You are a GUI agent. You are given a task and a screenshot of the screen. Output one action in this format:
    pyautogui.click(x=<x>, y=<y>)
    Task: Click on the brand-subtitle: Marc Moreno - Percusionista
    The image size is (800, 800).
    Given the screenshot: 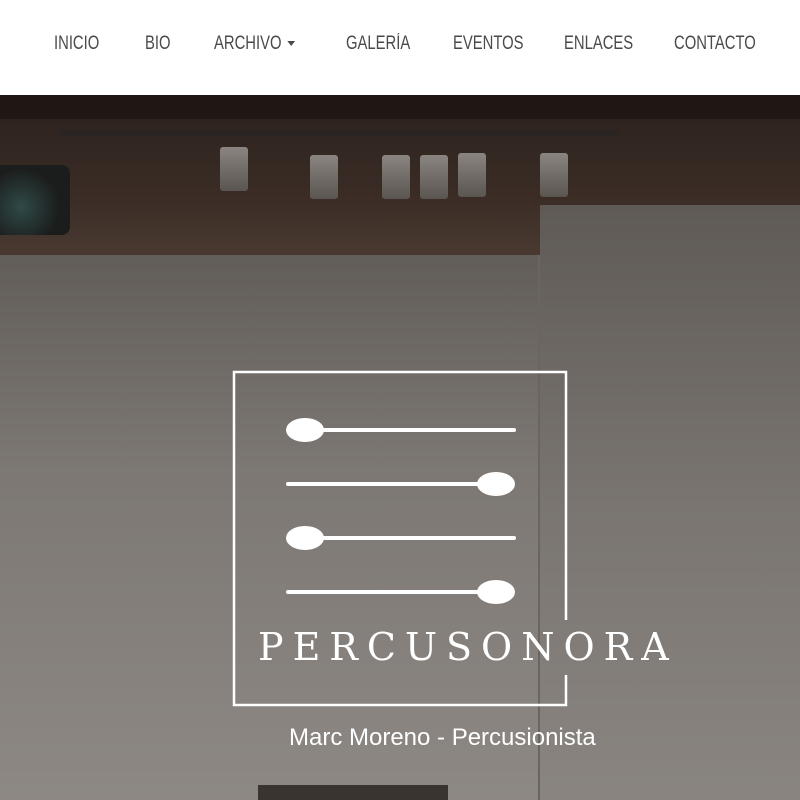 What is the action you would take?
    pyautogui.click(x=442, y=737)
    